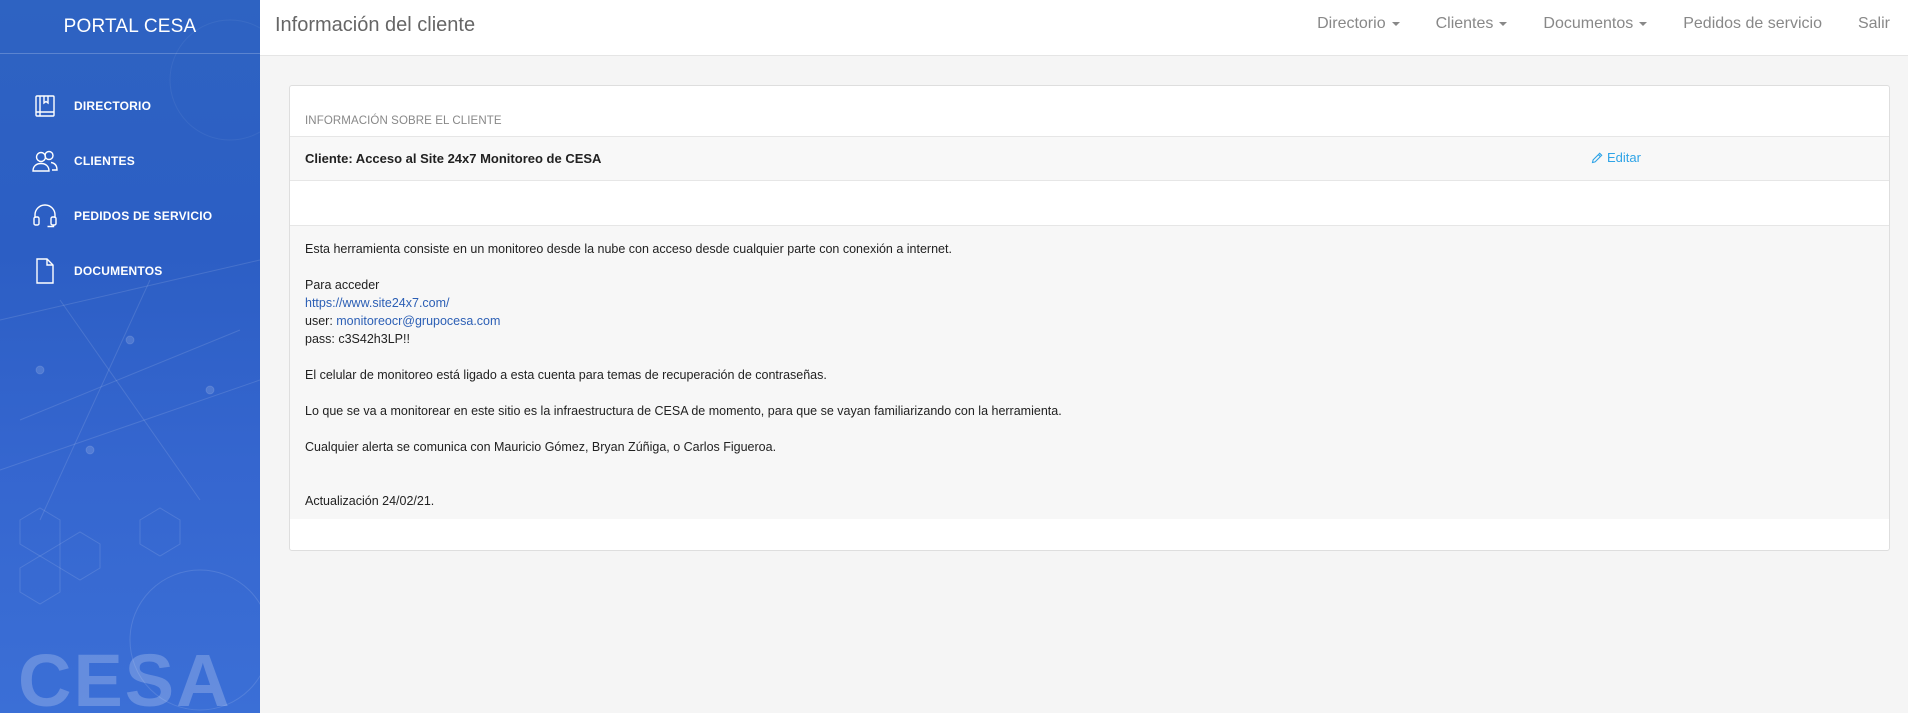  I want to click on page-title: Información del cliente, so click(375, 25).